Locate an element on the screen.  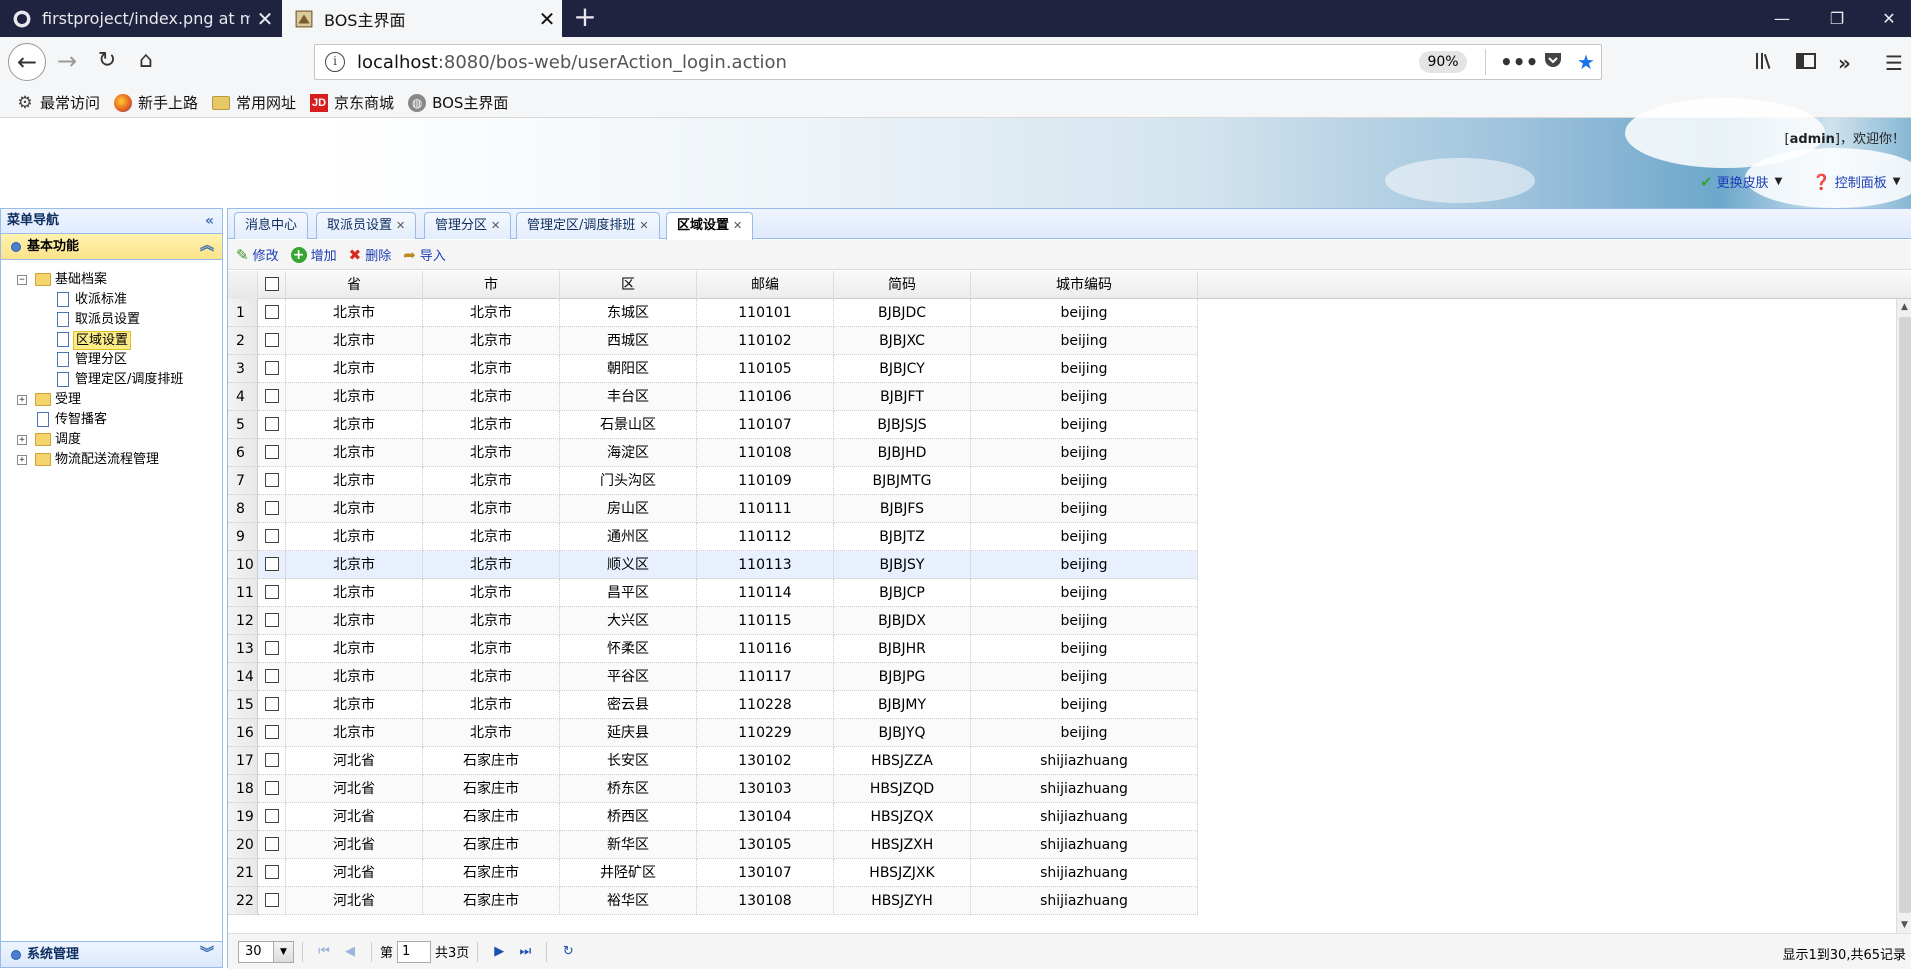
tab-region-settings: 区域设置 ✕ is located at coordinates (710, 226).